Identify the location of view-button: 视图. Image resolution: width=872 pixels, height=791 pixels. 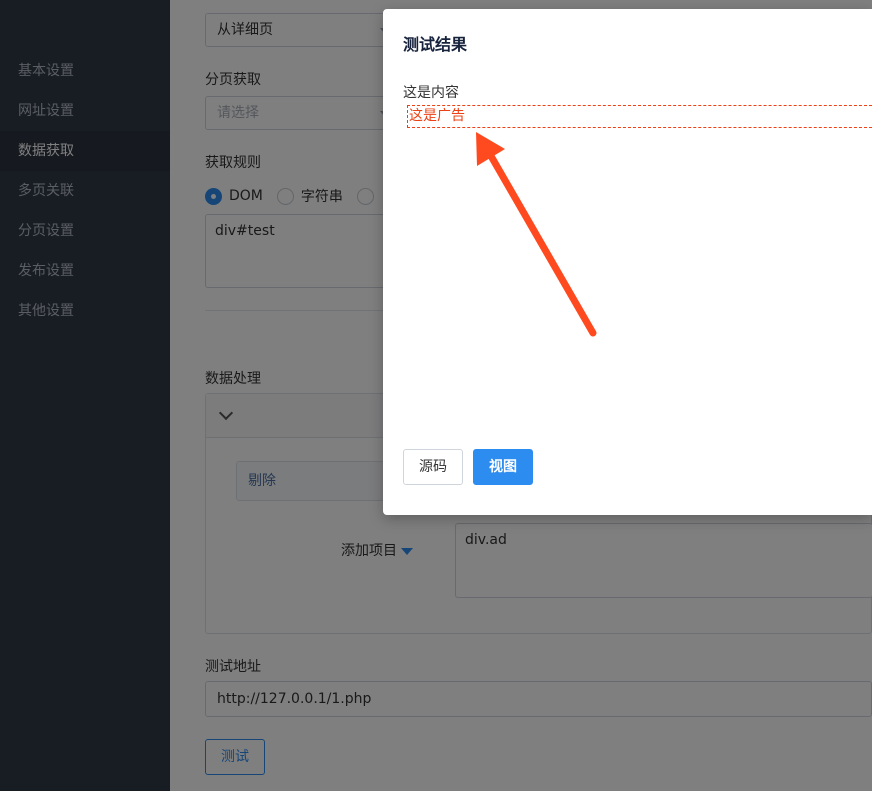
(503, 467).